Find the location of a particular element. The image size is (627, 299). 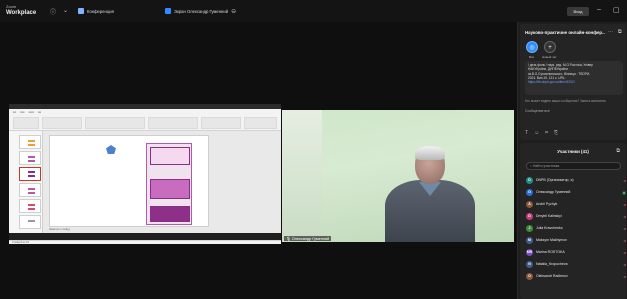

new-chat-label: Новый чат is located at coordinates (549, 57).